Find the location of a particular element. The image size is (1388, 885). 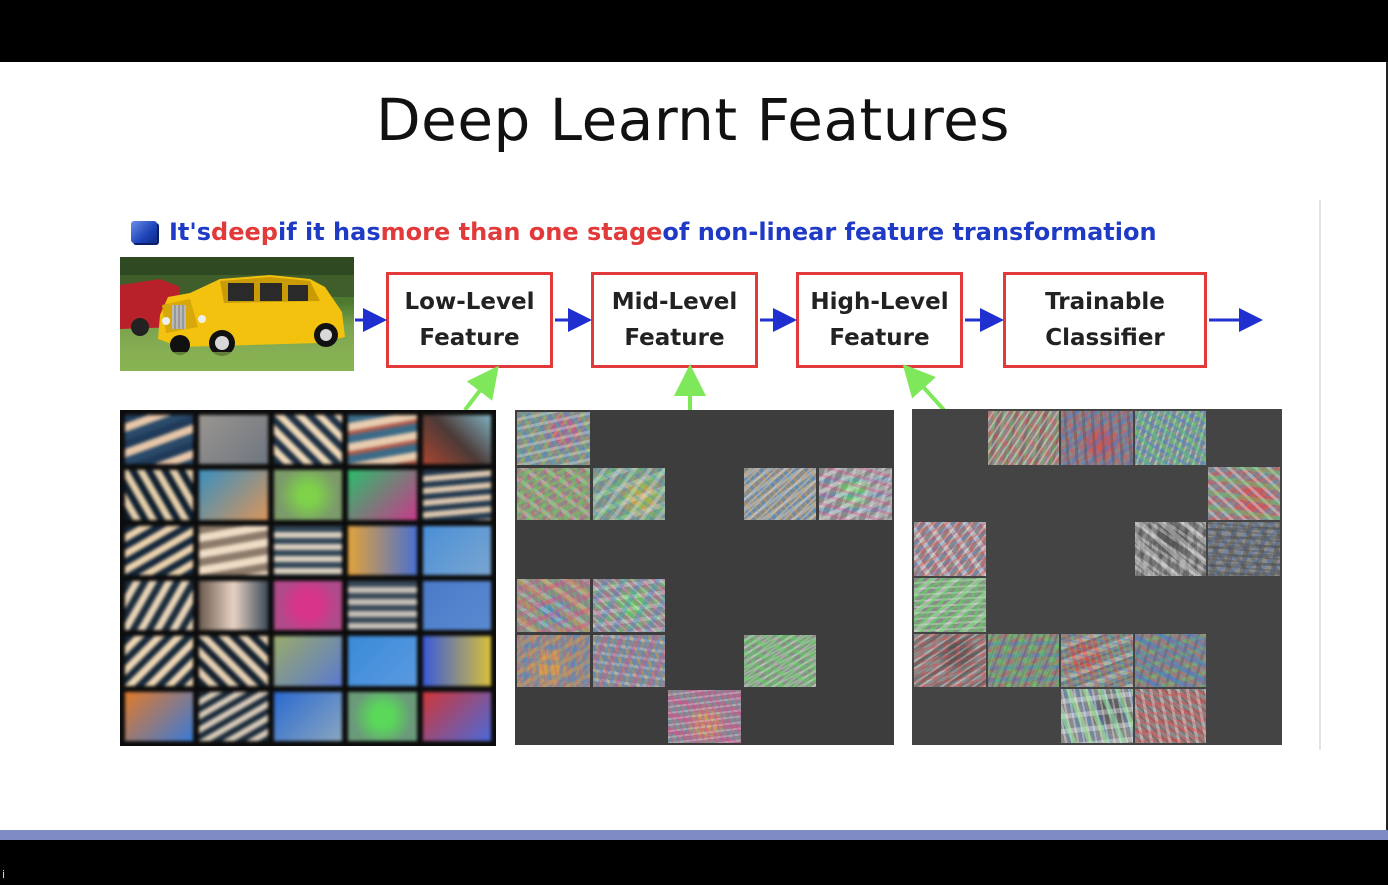

stage-label-line2: Classifier is located at coordinates (1105, 338).